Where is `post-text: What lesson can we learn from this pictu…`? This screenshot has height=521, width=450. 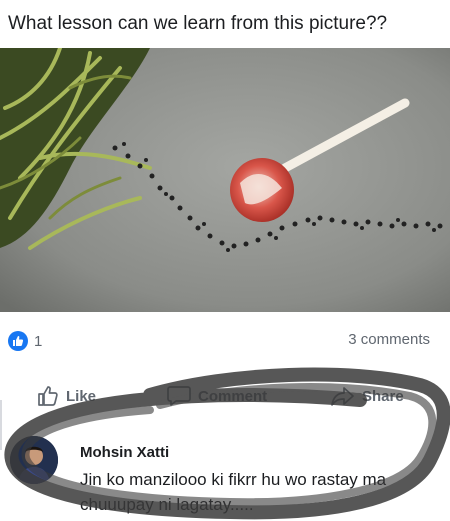 post-text: What lesson can we learn from this pictu… is located at coordinates (198, 23).